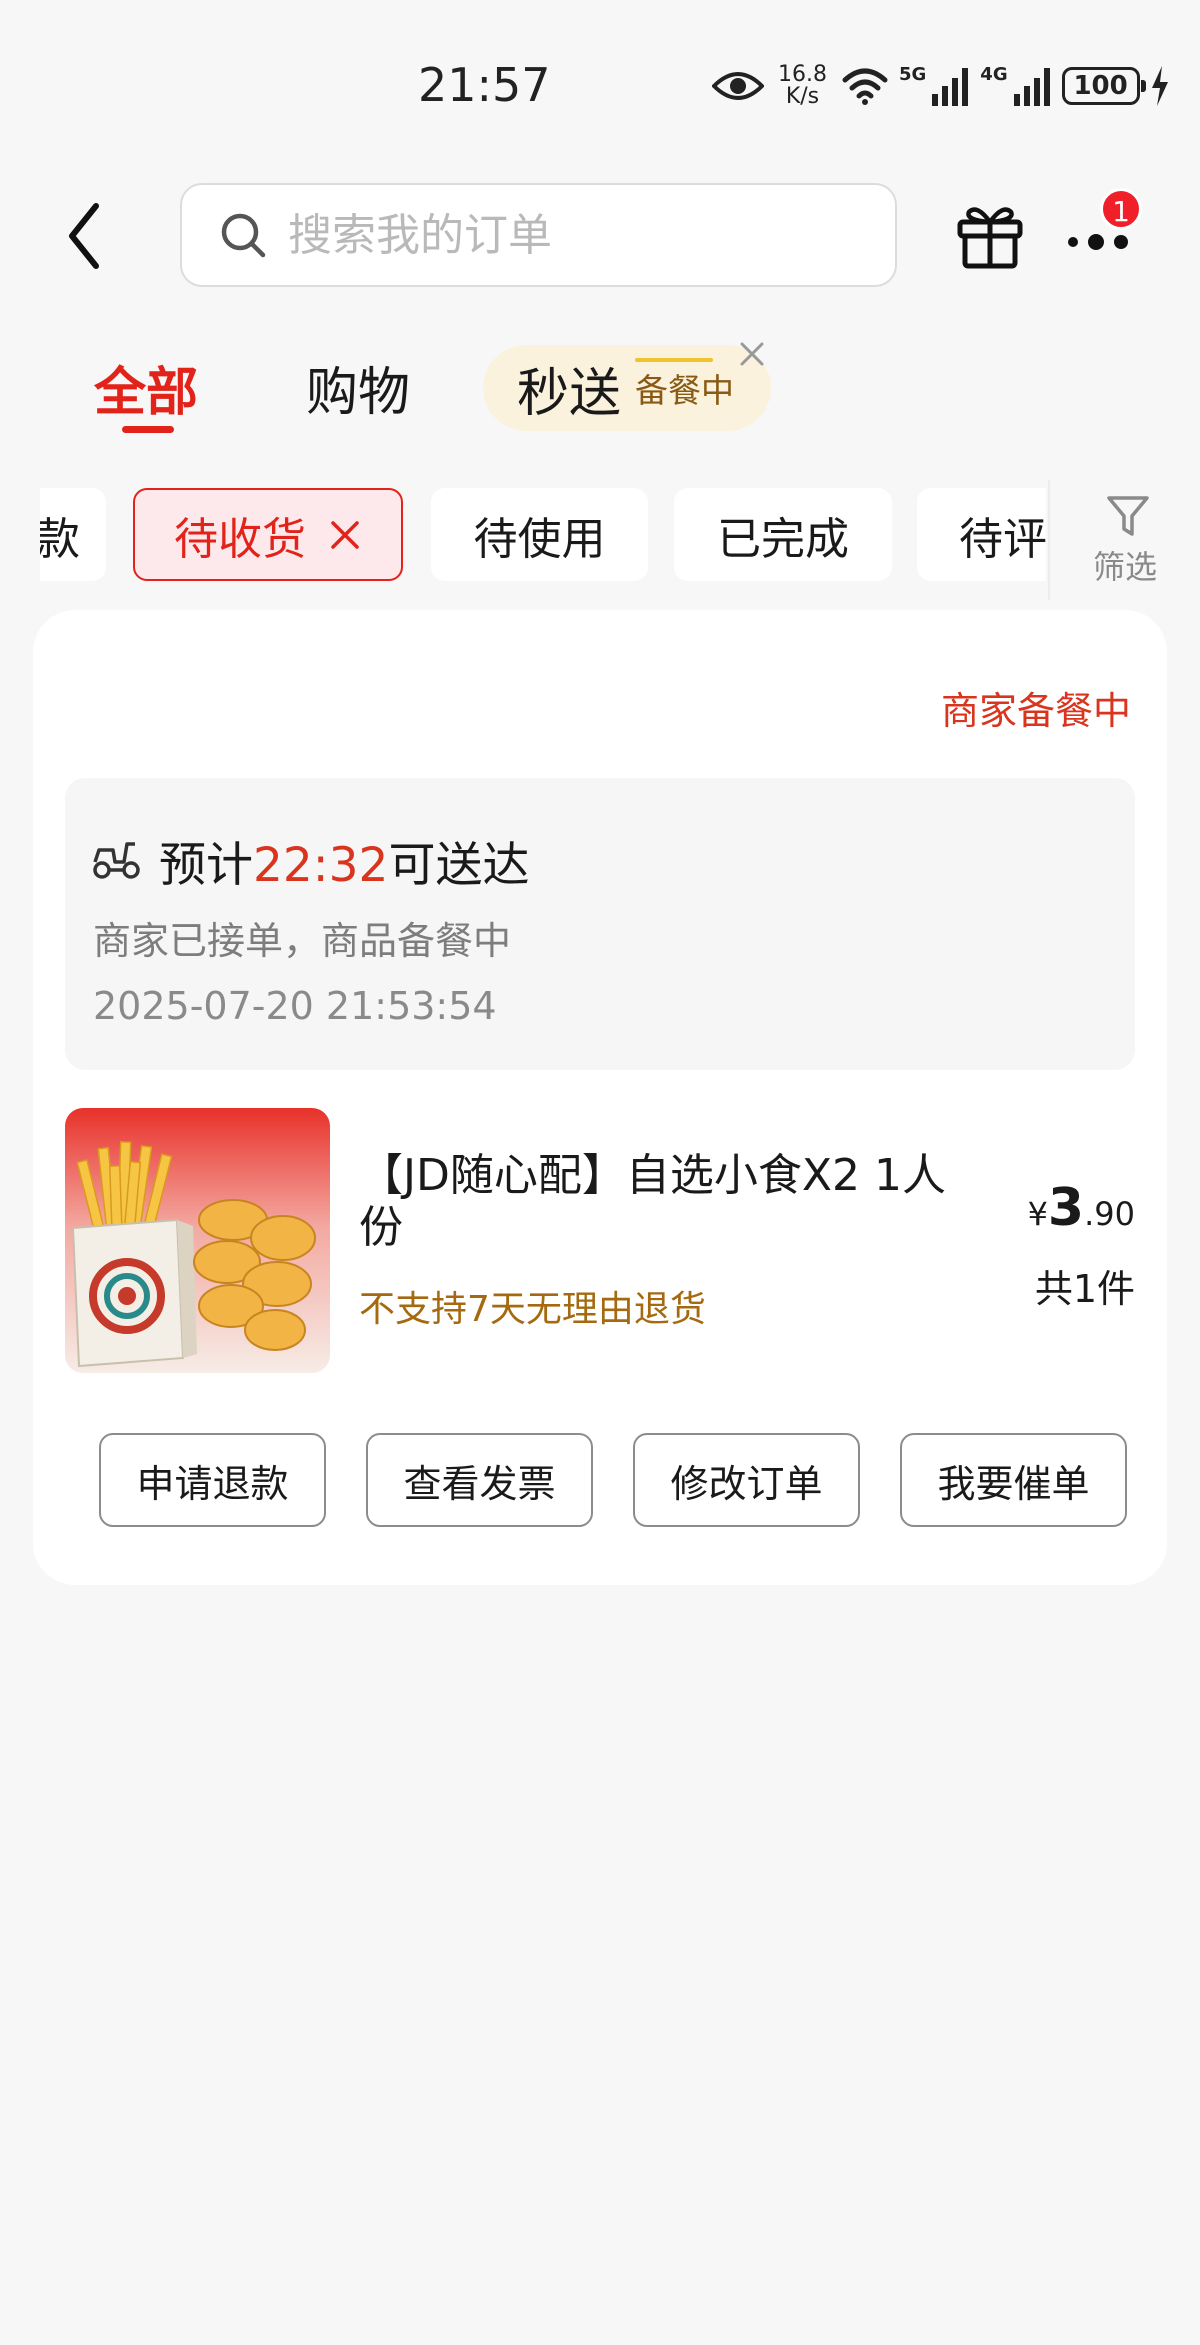 This screenshot has height=2345, width=1200. I want to click on net-speed: 16.8 K/s, so click(802, 86).